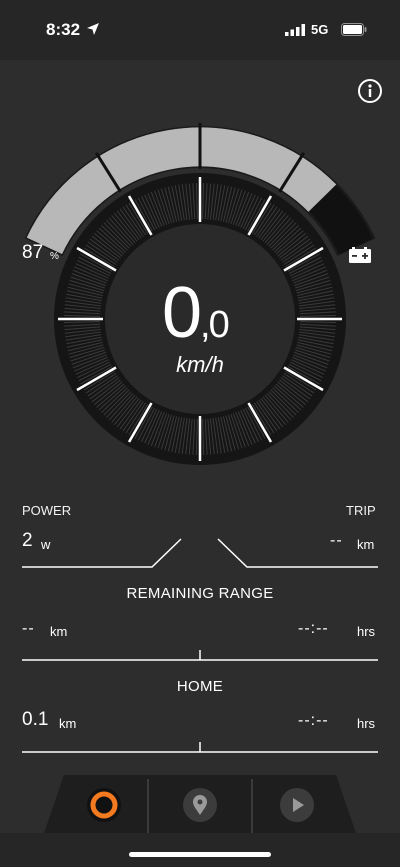 The image size is (400, 867). Describe the element at coordinates (354, 29) in the screenshot. I see `phone-battery-icon` at that location.